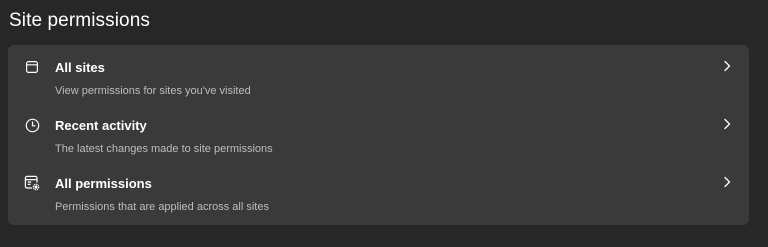 The image size is (768, 247). Describe the element at coordinates (32, 183) in the screenshot. I see `window-settings-icon` at that location.